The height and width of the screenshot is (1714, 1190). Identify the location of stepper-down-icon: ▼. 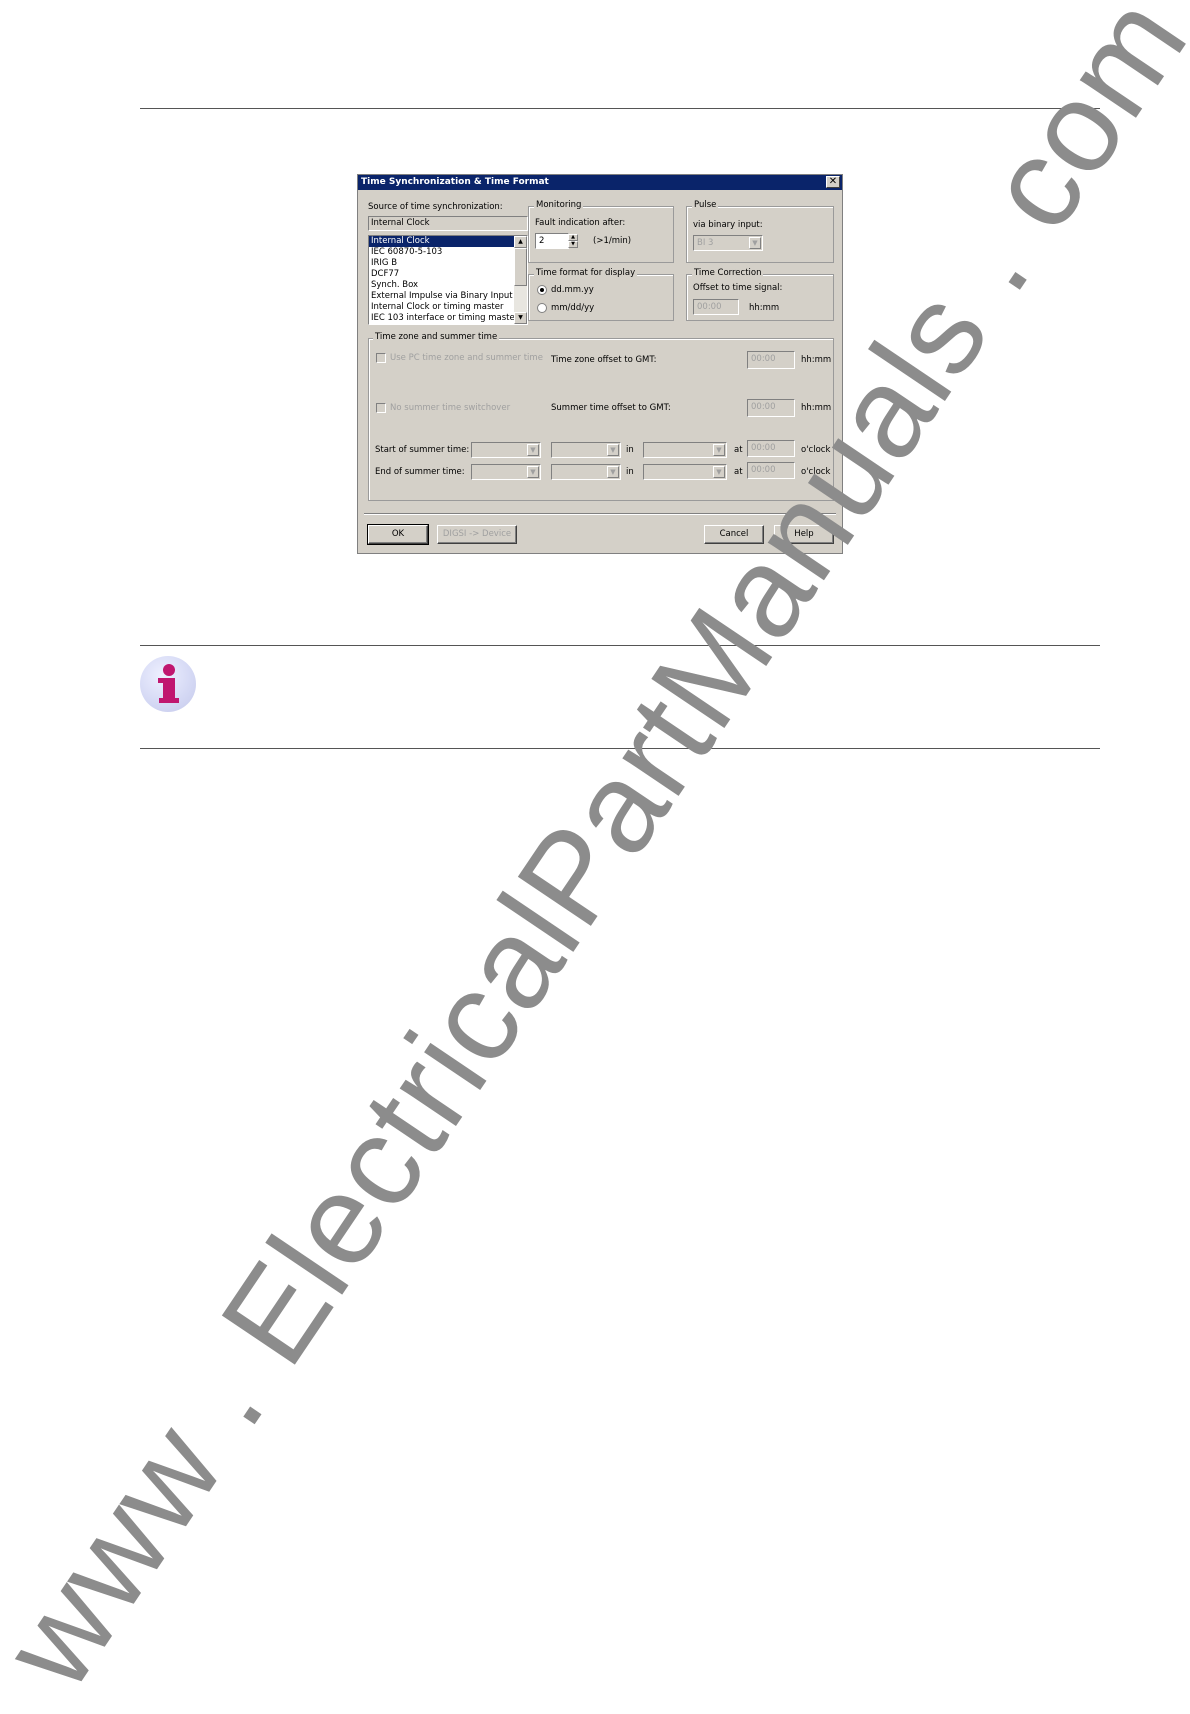
(573, 244).